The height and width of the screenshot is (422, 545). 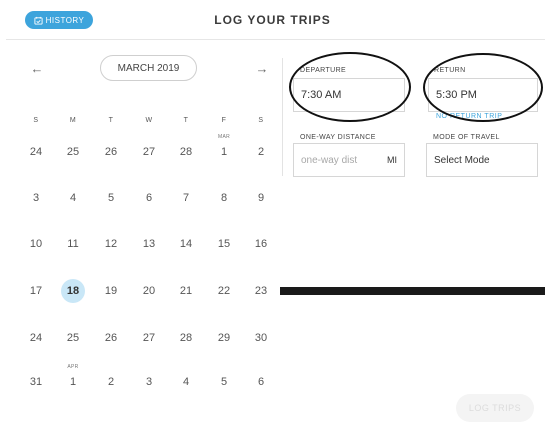 I want to click on log-trips-button: LOG TRIPS, so click(x=495, y=408).